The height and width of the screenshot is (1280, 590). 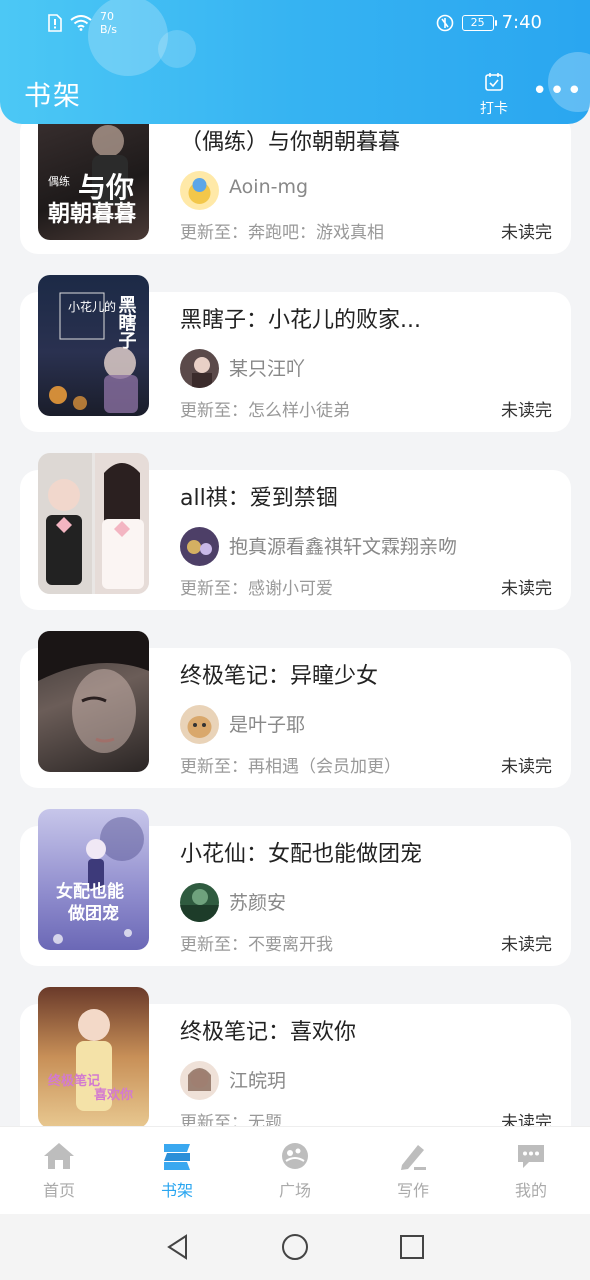 What do you see at coordinates (494, 109) in the screenshot?
I see `checkin-label: 打卡` at bounding box center [494, 109].